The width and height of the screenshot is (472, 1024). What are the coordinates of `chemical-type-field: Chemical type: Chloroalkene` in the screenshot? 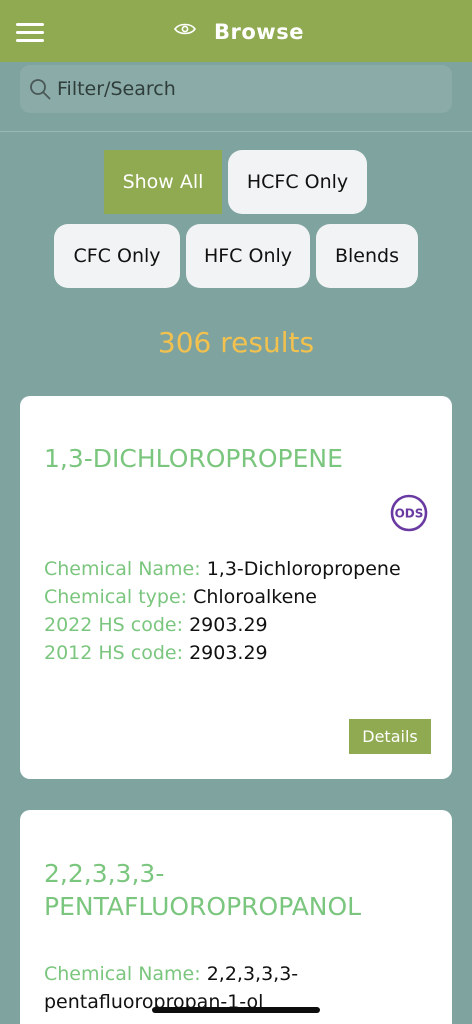 It's located at (180, 597).